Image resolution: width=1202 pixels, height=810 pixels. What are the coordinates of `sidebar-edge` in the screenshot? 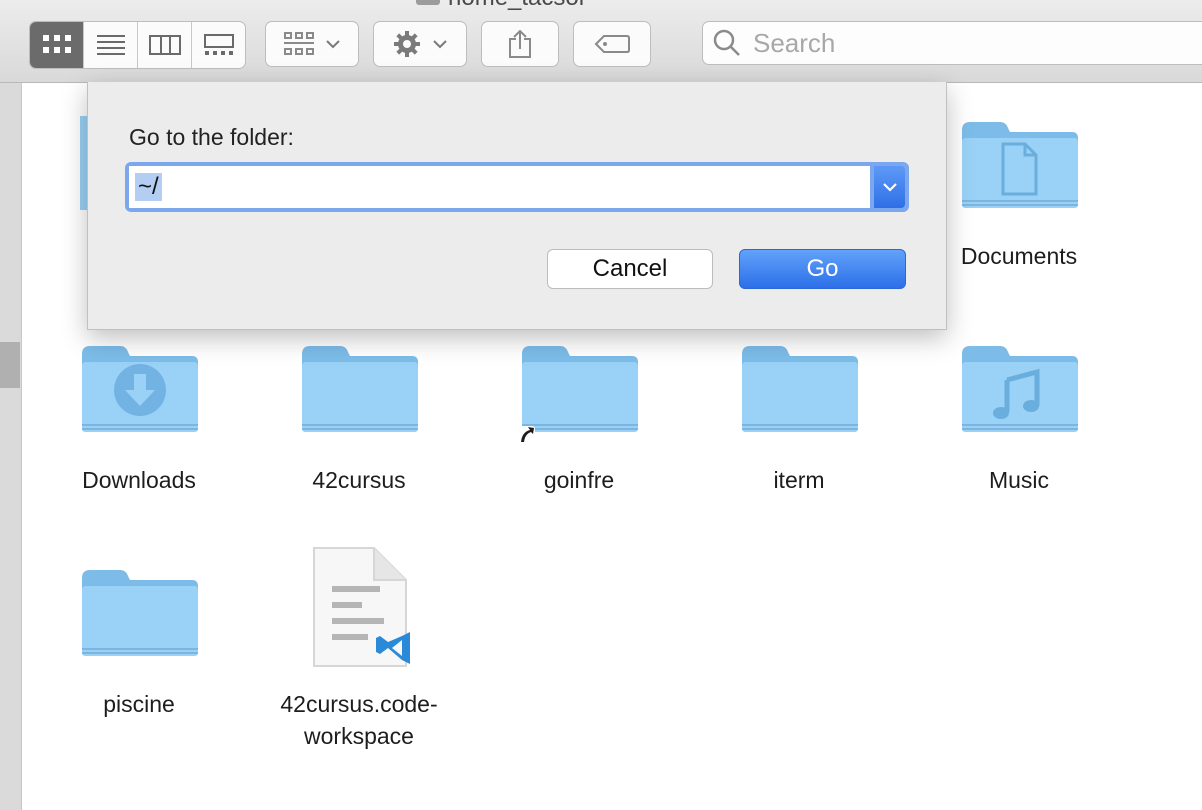 It's located at (11, 446).